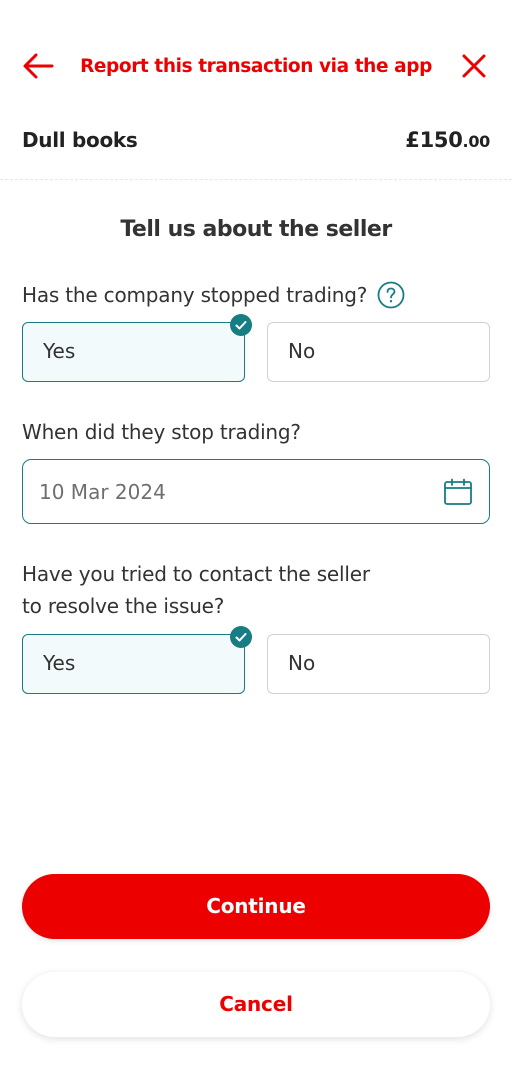 The height and width of the screenshot is (1071, 512). I want to click on transaction-name: Dull books, so click(80, 140).